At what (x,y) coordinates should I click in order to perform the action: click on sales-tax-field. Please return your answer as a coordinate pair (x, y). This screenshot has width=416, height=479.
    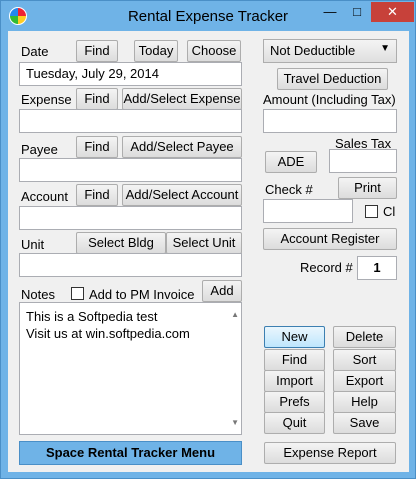
    Looking at the image, I should click on (363, 161).